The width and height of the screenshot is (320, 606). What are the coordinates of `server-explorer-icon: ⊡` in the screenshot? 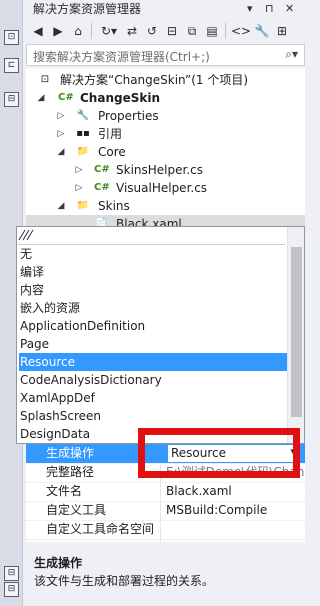 It's located at (11, 37).